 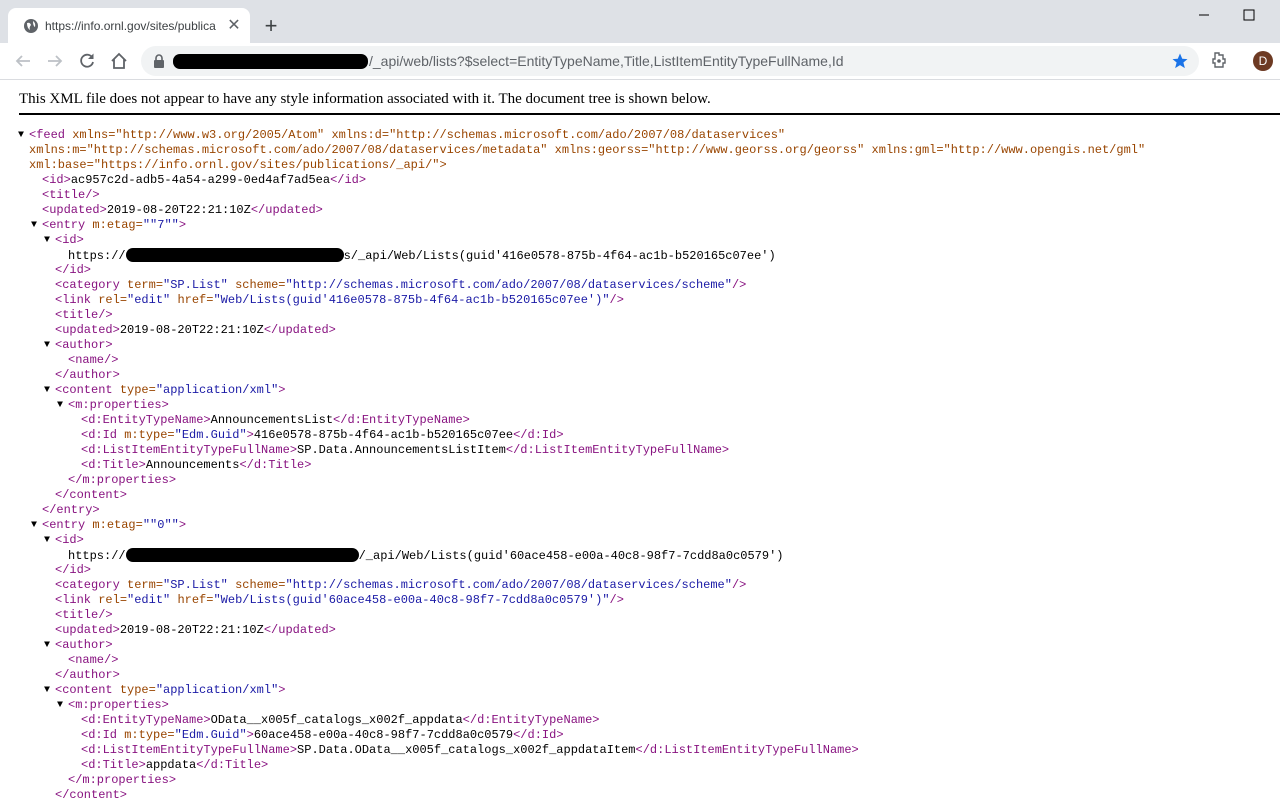 What do you see at coordinates (270, 61) in the screenshot?
I see `url-redaction` at bounding box center [270, 61].